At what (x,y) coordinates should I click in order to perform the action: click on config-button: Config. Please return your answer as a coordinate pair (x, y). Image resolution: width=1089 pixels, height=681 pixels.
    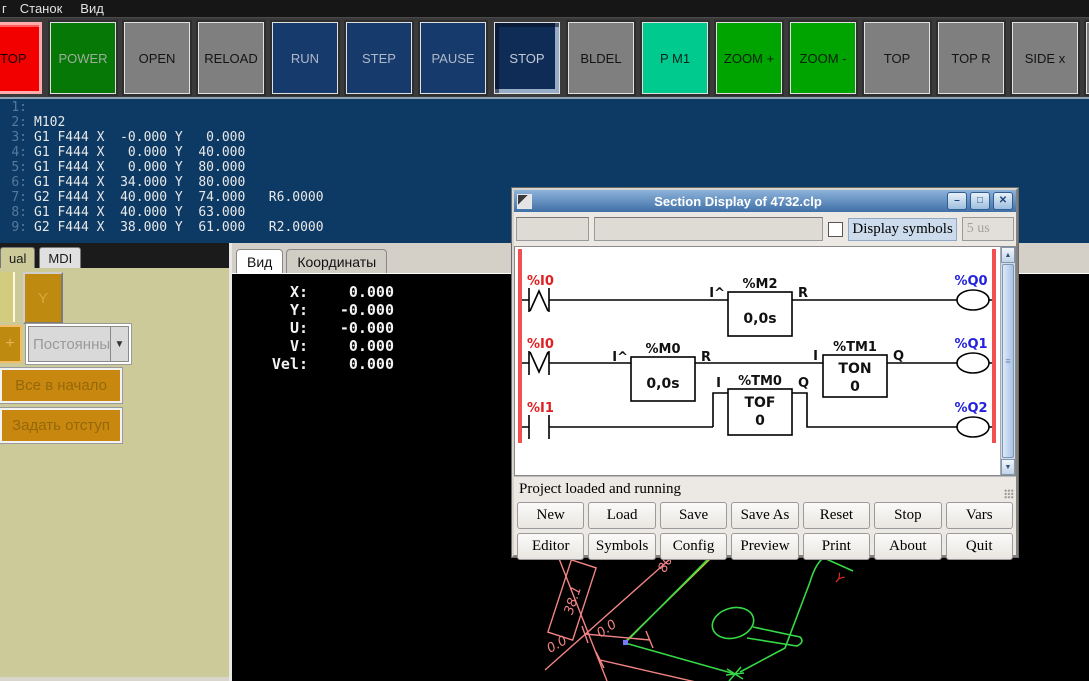
    Looking at the image, I should click on (693, 546).